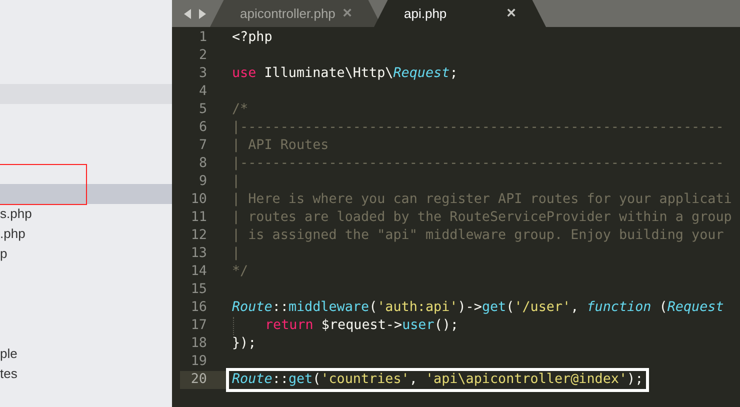 The height and width of the screenshot is (407, 740). I want to click on sidebar-item: ple, so click(86, 354).